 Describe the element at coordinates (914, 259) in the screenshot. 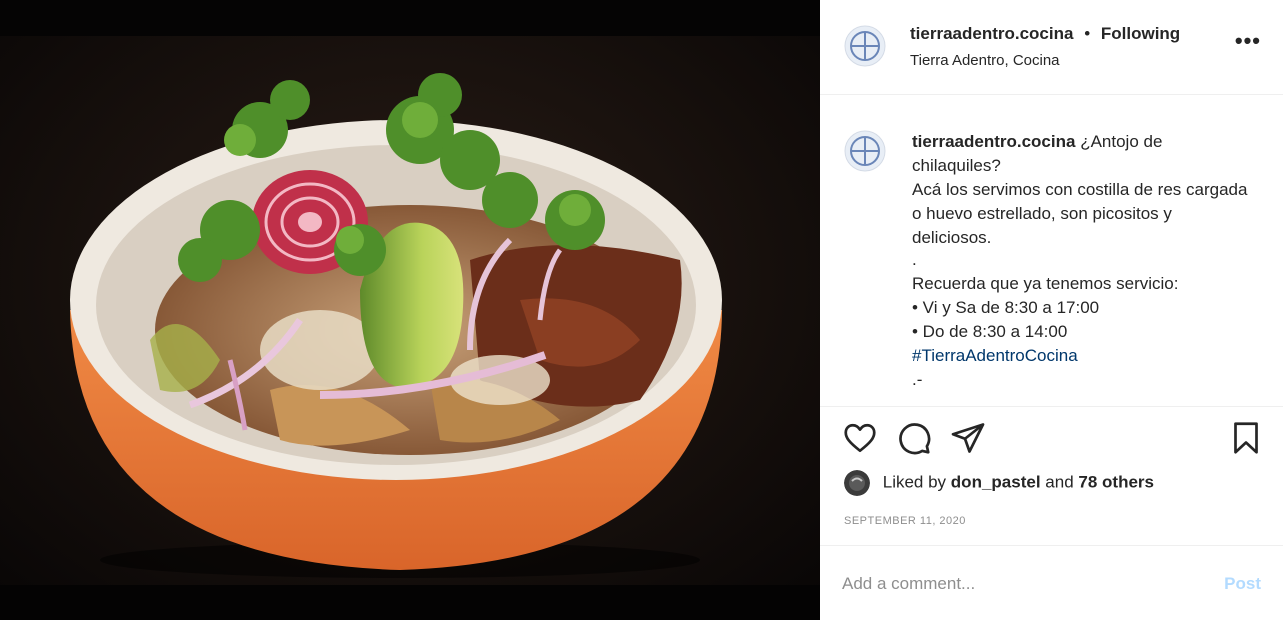

I see `caption-line-3: .` at that location.